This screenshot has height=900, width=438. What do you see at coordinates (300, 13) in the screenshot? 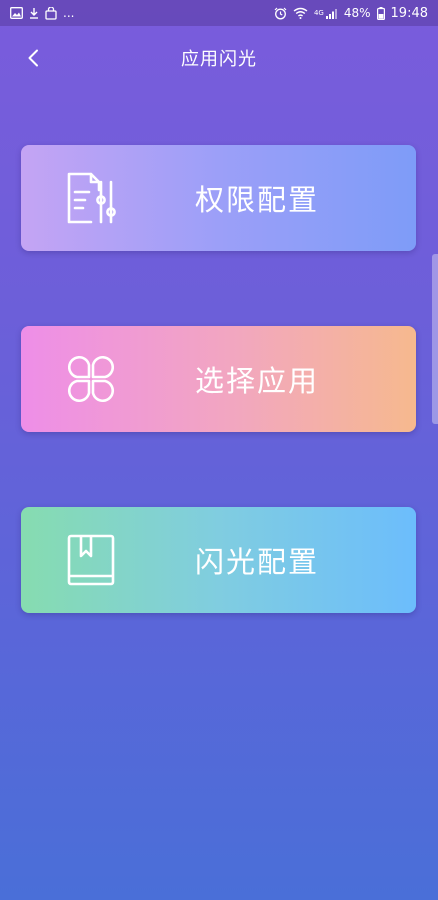
I see `wifi-icon` at bounding box center [300, 13].